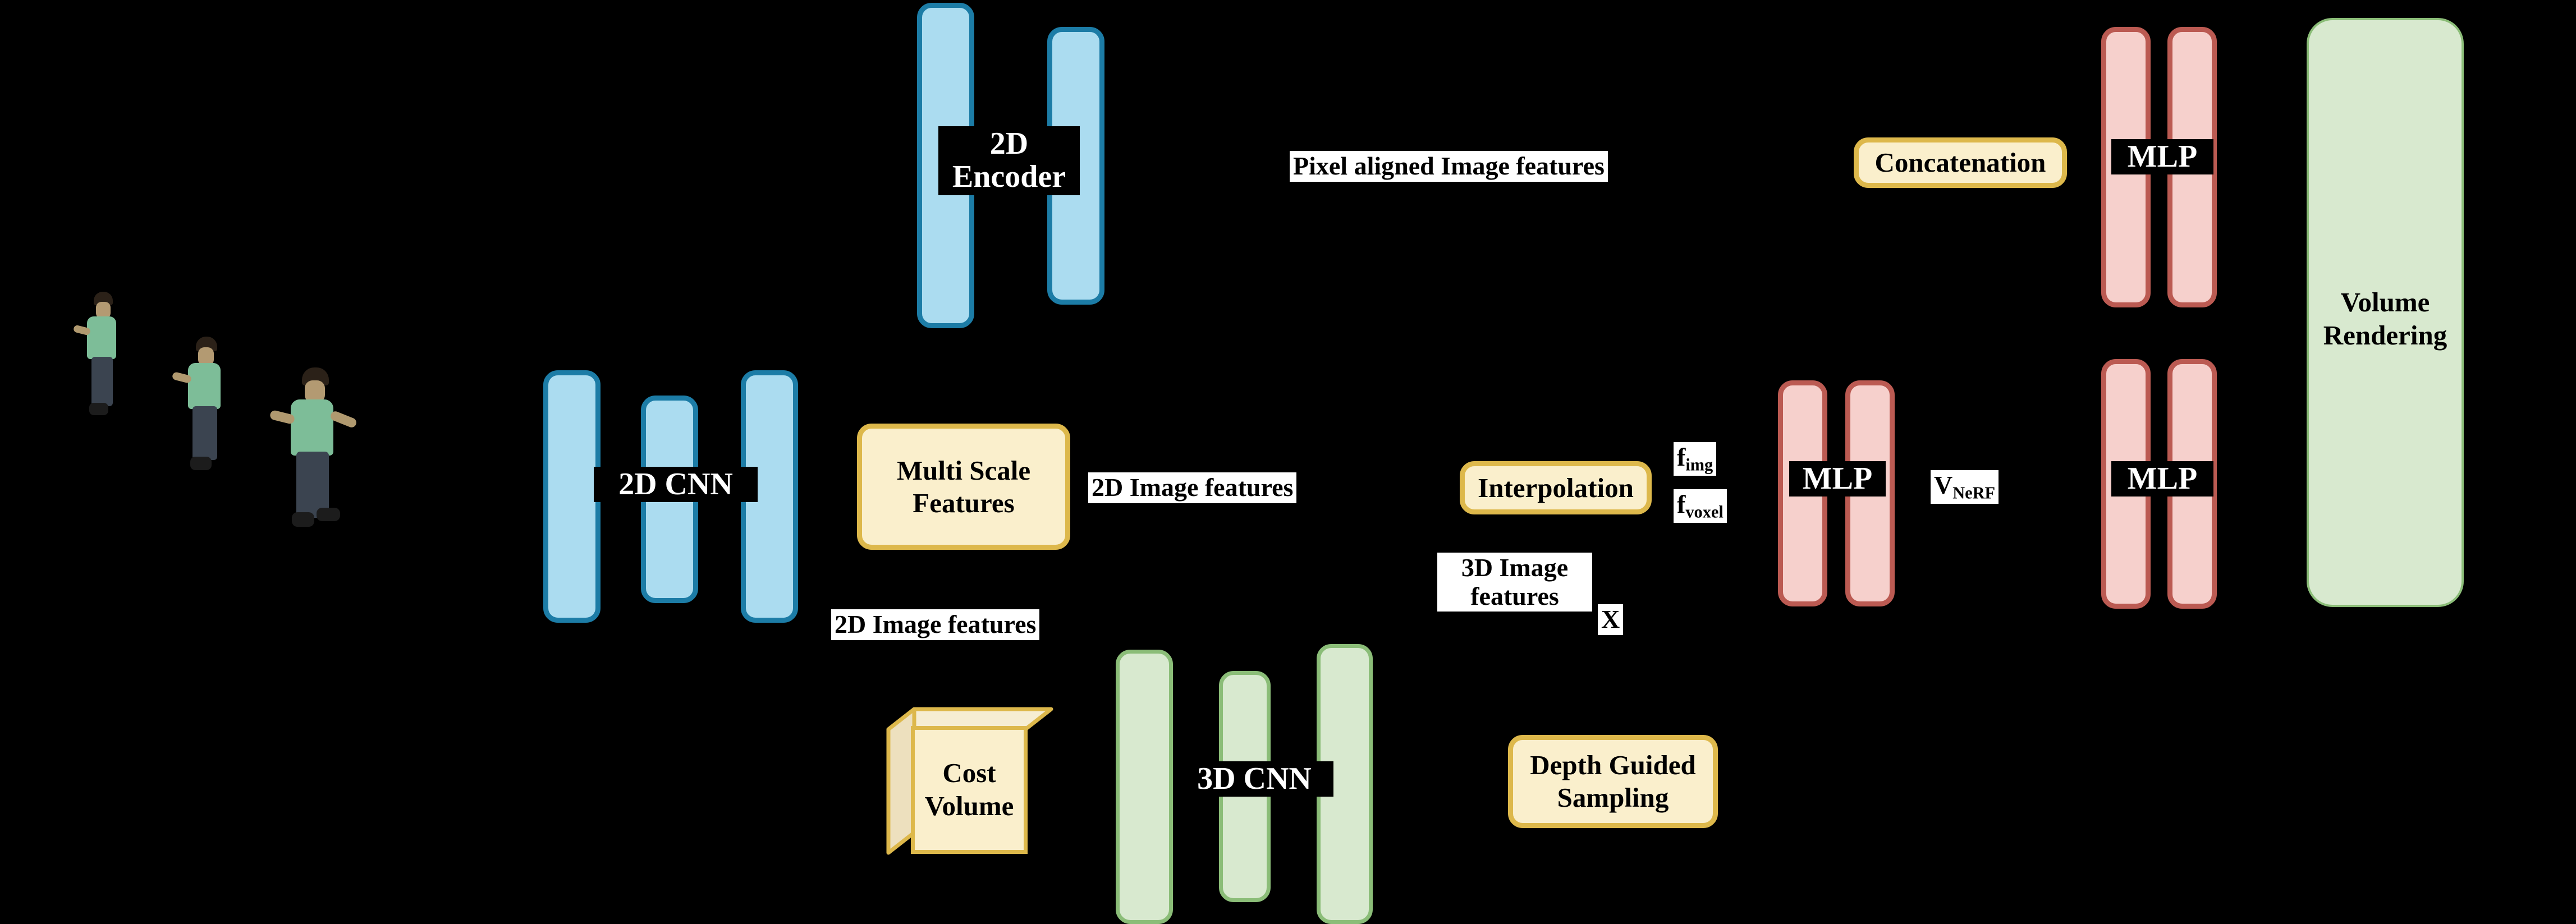 The image size is (2576, 924). Describe the element at coordinates (1514, 596) in the screenshot. I see `label-3d-image-features-line2: features` at that location.